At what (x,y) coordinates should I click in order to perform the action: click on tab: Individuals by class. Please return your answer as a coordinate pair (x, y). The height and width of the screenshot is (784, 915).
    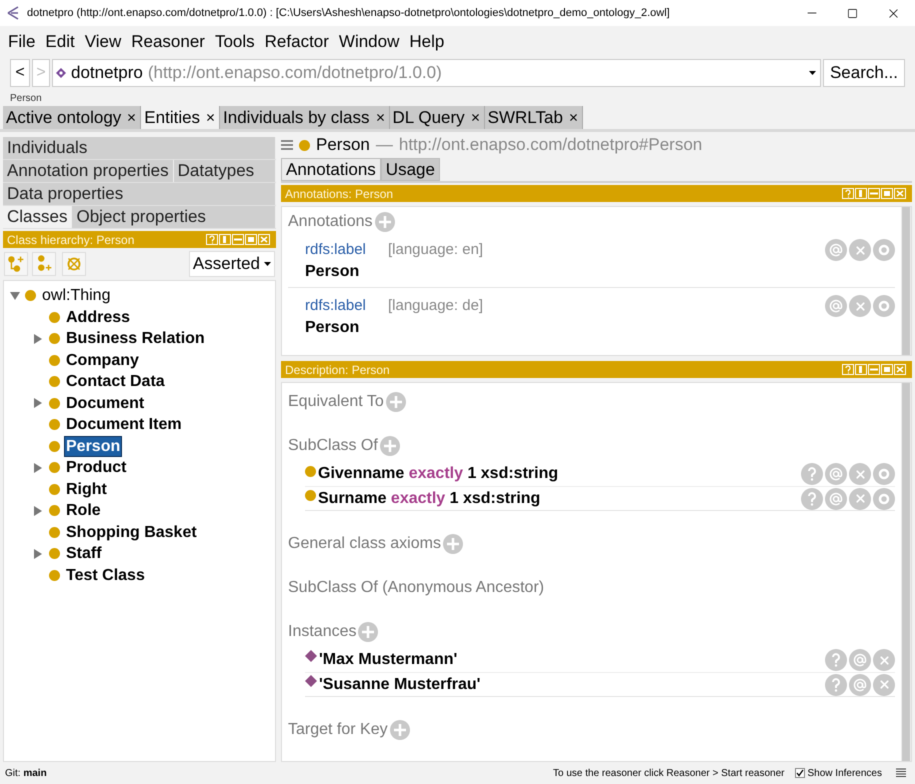
    Looking at the image, I should click on (305, 117).